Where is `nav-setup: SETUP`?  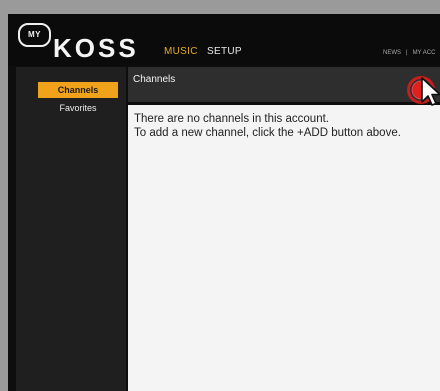
nav-setup: SETUP is located at coordinates (224, 51).